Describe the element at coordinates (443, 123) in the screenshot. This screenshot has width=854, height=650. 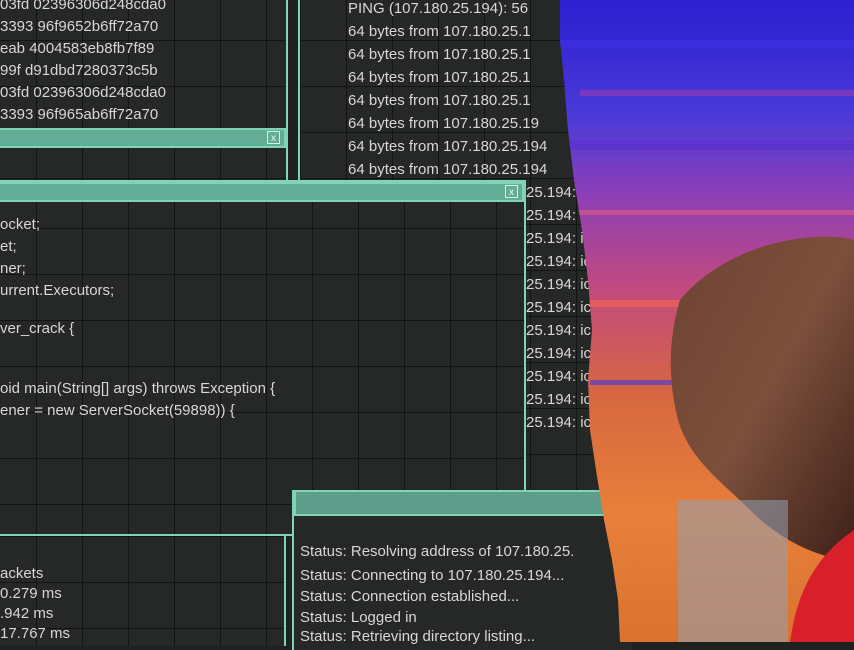
I see `ping-line: 64 bytes from 107.180.25.19` at that location.